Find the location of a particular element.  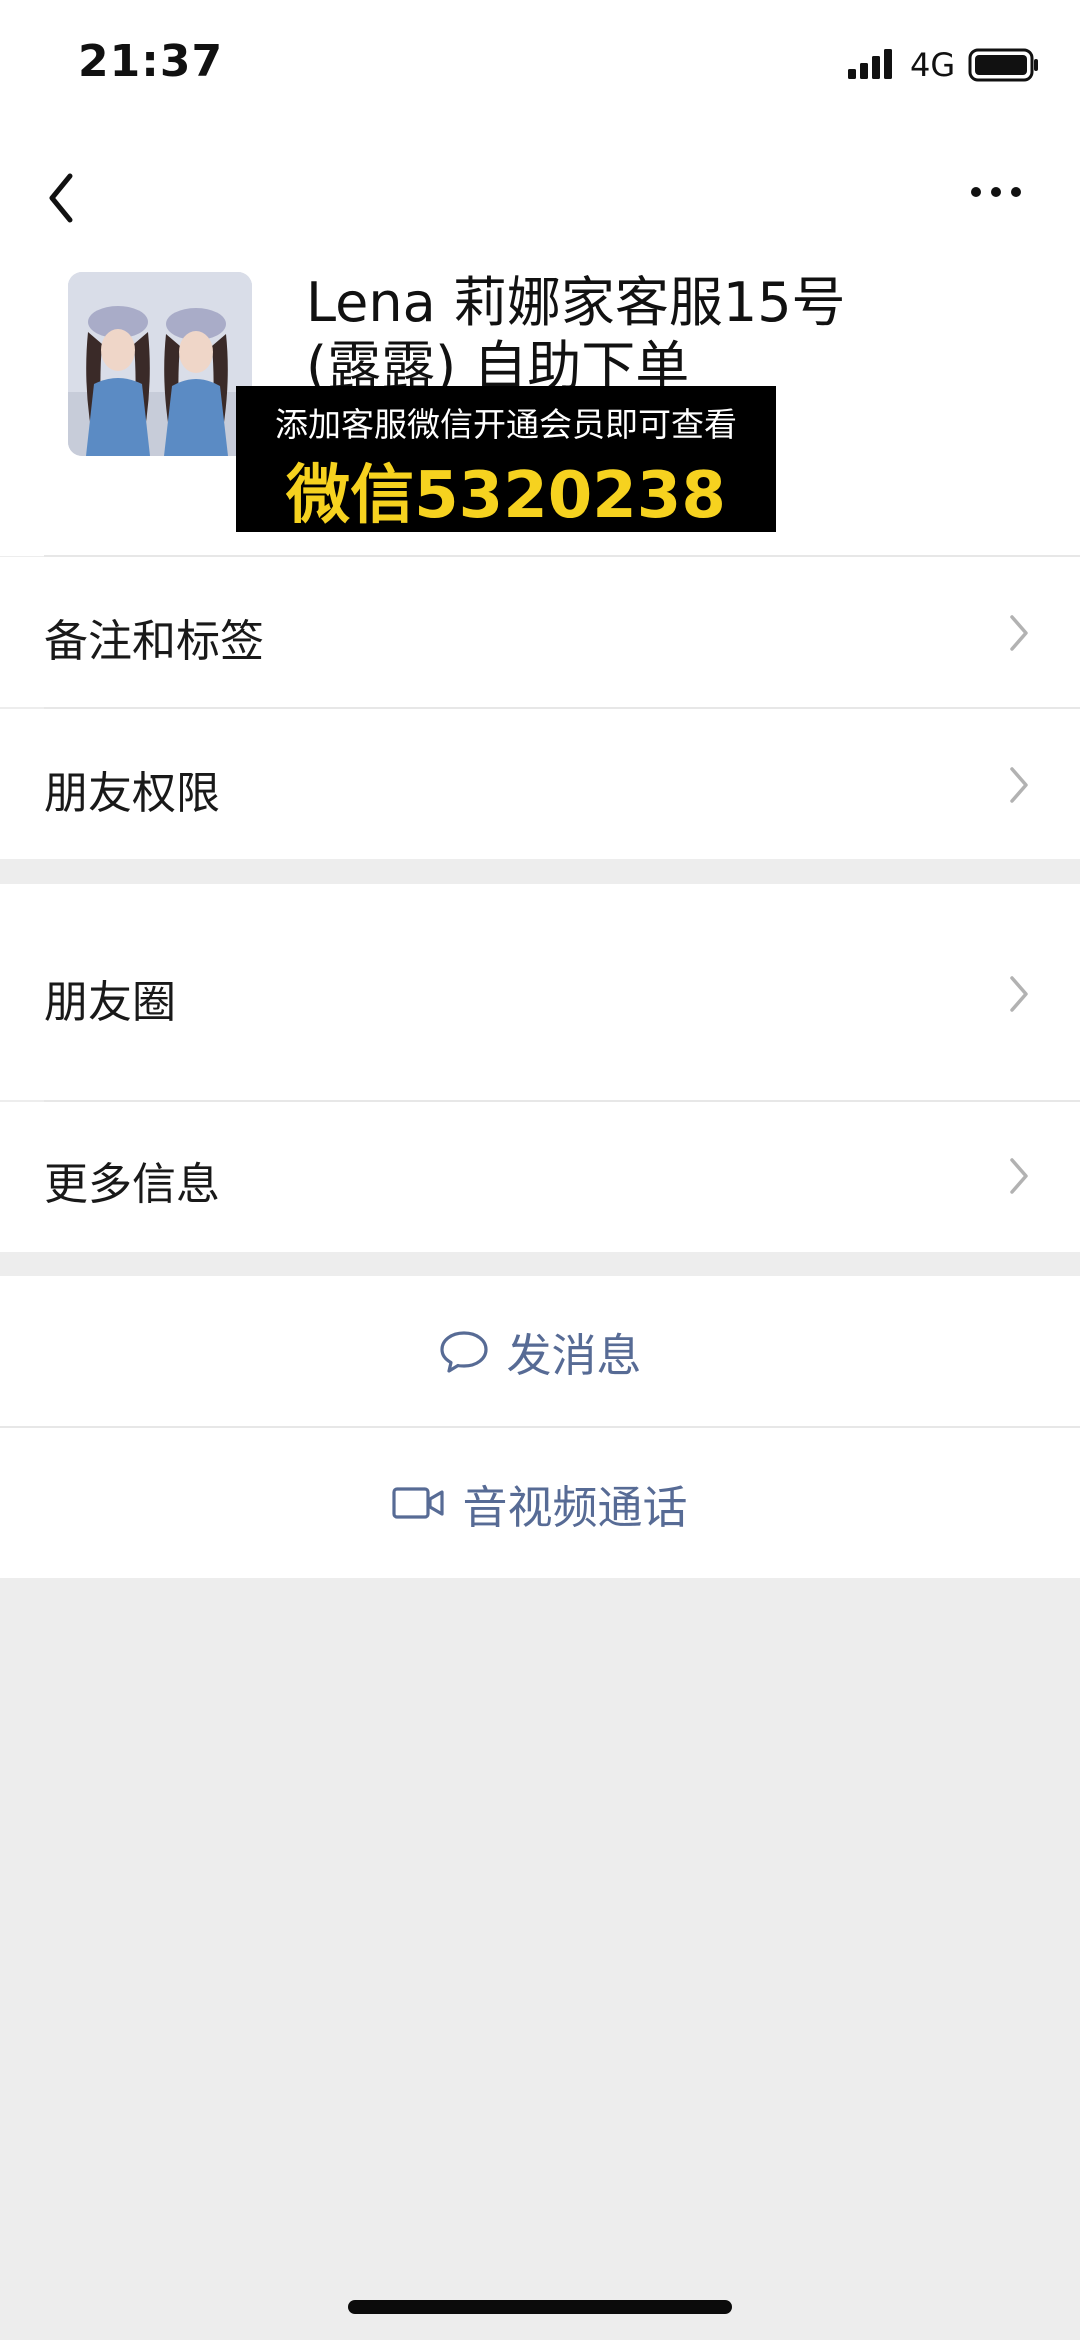

row-remarks-tags-label: 备注和标签 is located at coordinates (154, 641).